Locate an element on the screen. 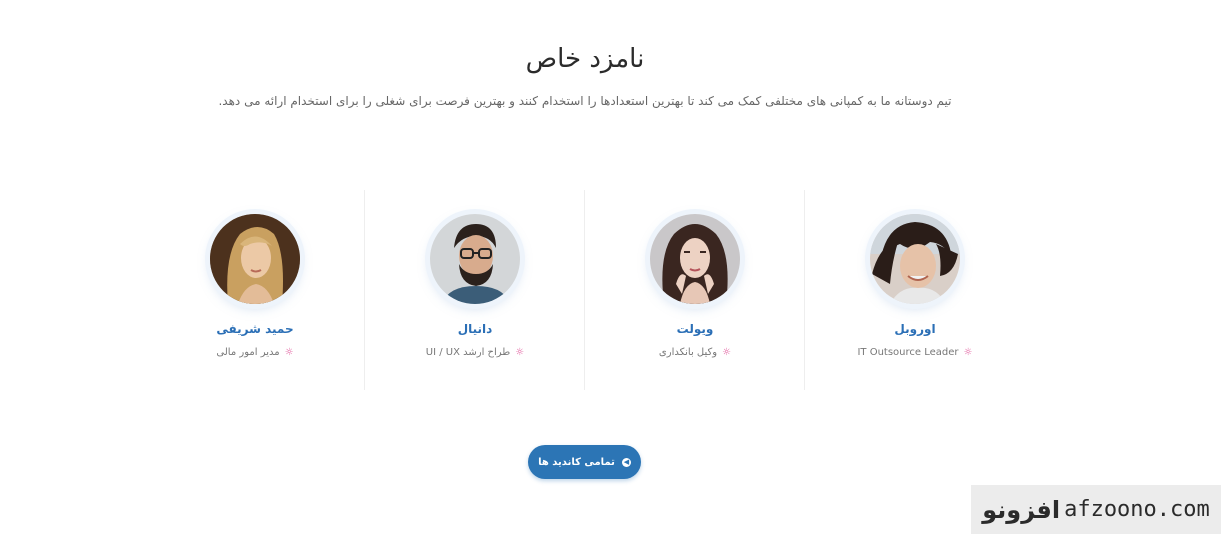 The width and height of the screenshot is (1221, 534). candidate-role-text: مدیر امور مالی is located at coordinates (248, 352).